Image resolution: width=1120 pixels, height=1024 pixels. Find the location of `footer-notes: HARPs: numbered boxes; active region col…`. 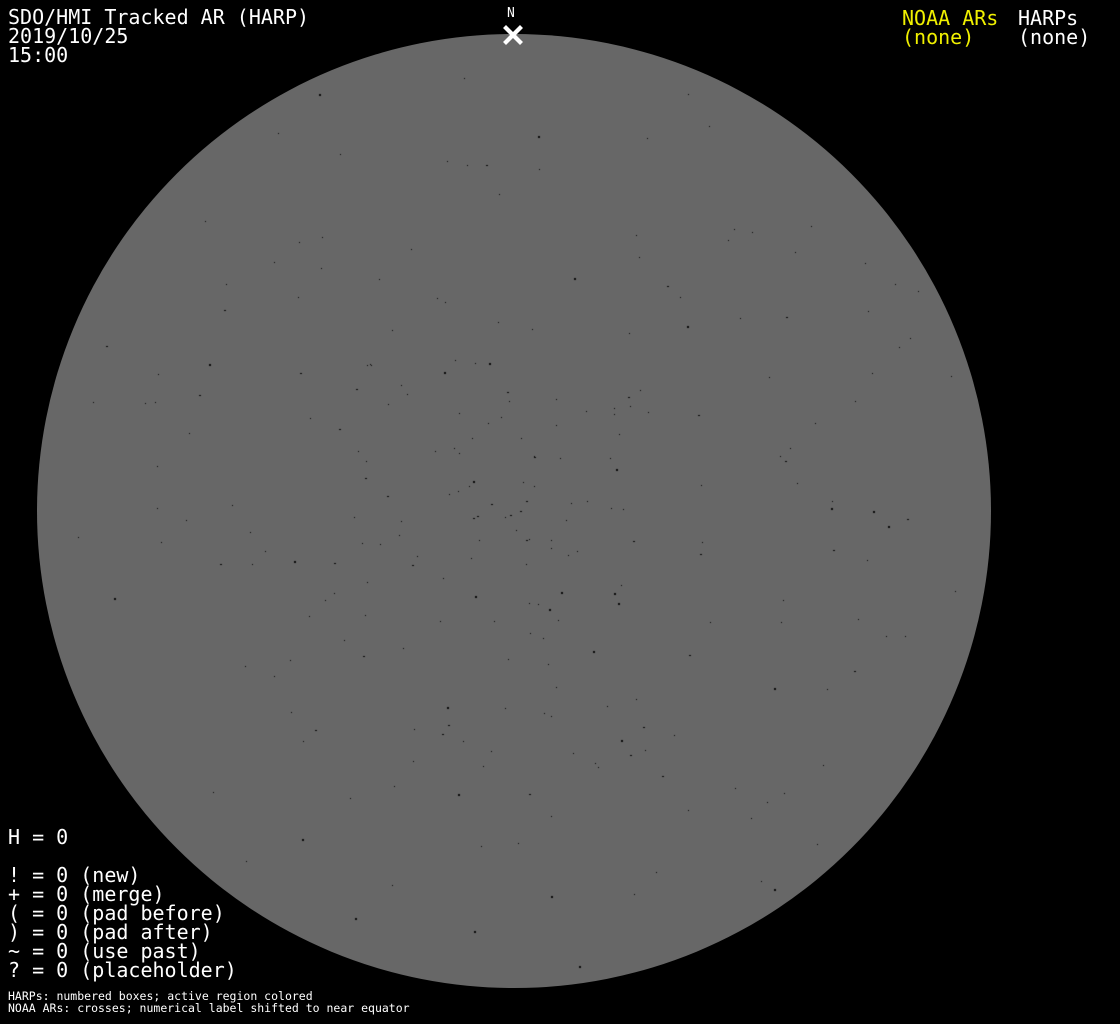

footer-notes: HARPs: numbered boxes; active region col… is located at coordinates (209, 1002).